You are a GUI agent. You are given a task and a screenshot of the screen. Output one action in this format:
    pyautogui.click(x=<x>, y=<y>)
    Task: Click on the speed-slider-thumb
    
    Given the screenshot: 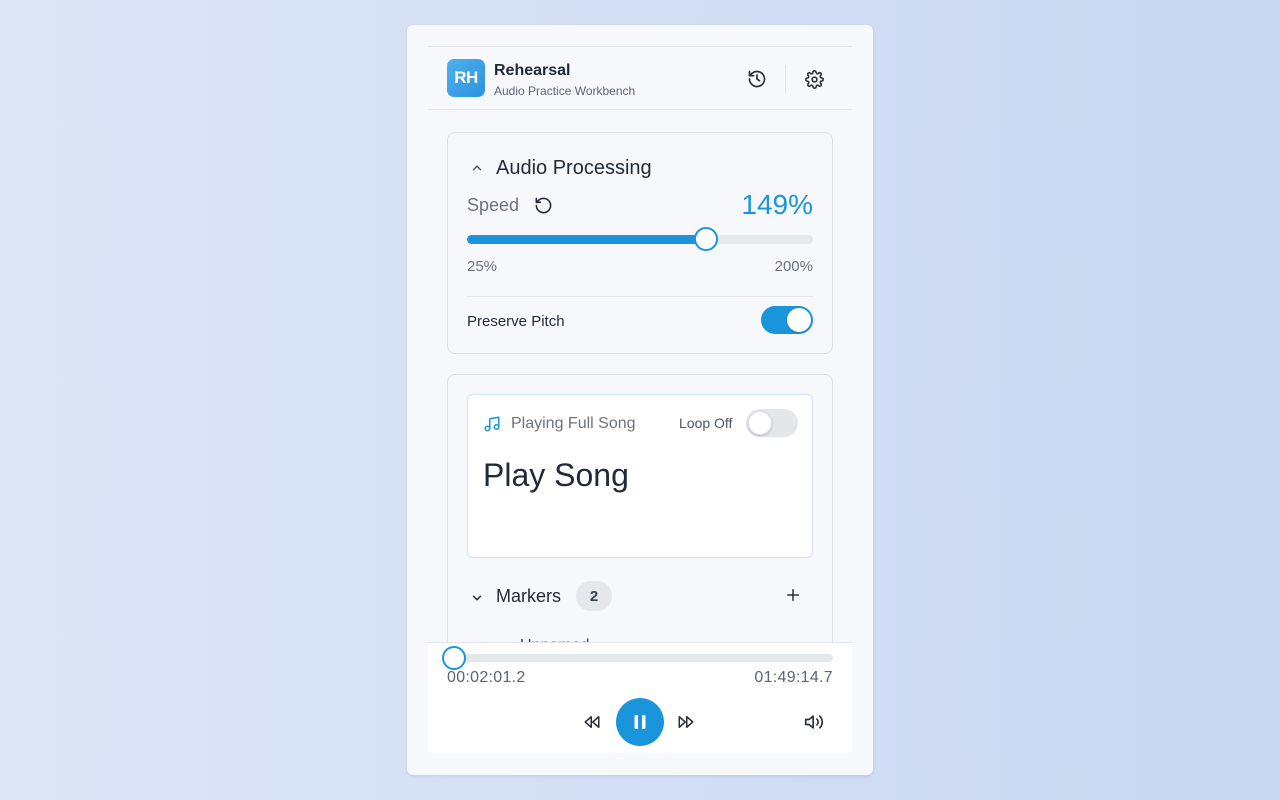 What is the action you would take?
    pyautogui.click(x=705, y=239)
    